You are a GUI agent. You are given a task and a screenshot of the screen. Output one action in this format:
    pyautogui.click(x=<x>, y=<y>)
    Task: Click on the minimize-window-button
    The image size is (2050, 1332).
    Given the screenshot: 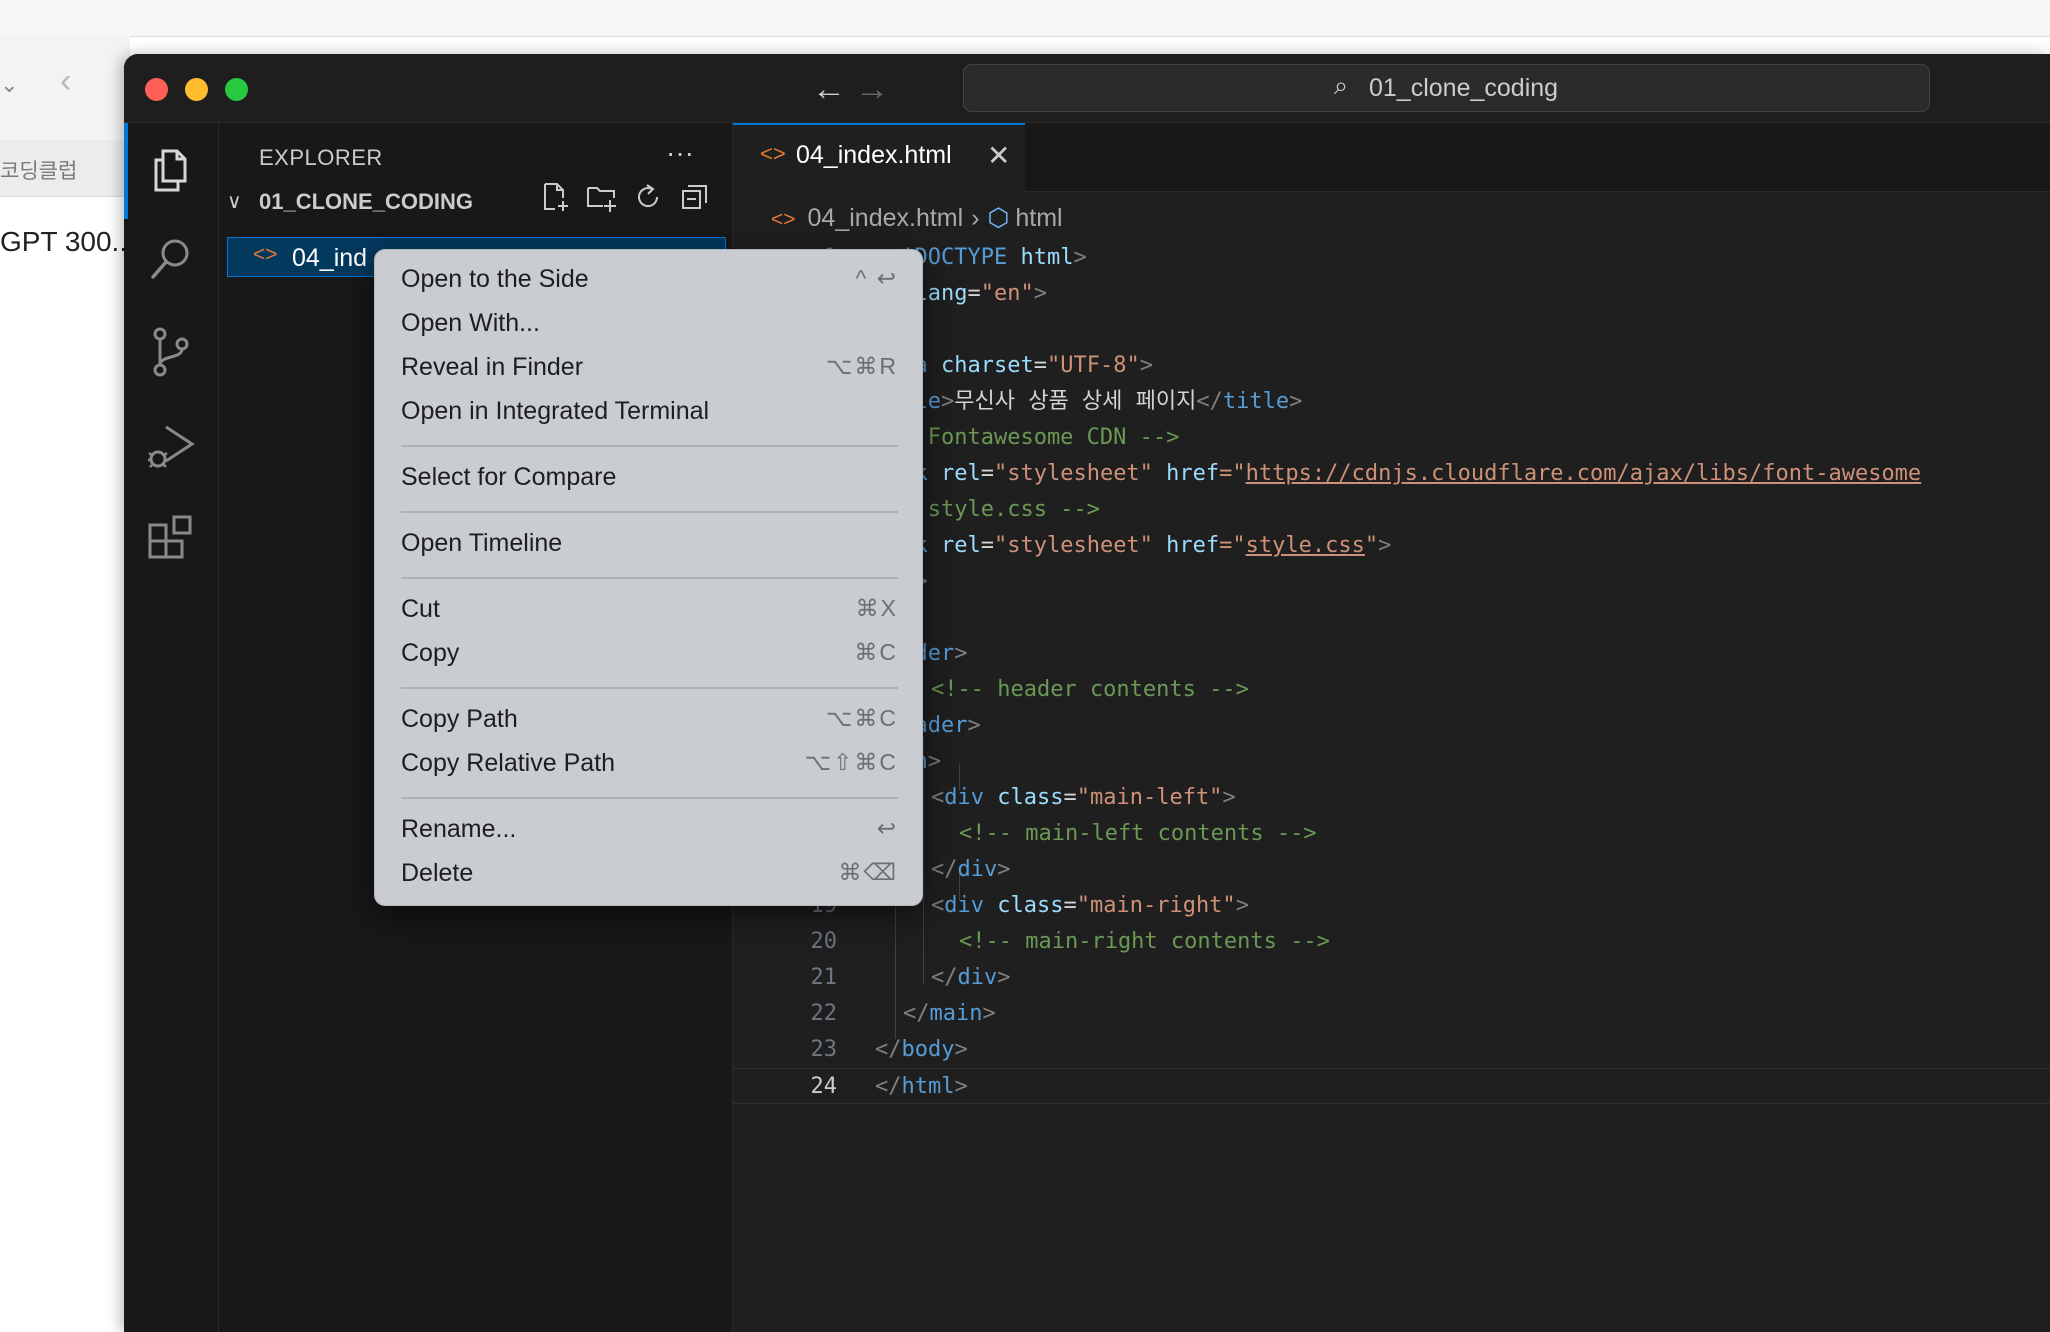 What is the action you would take?
    pyautogui.click(x=196, y=89)
    